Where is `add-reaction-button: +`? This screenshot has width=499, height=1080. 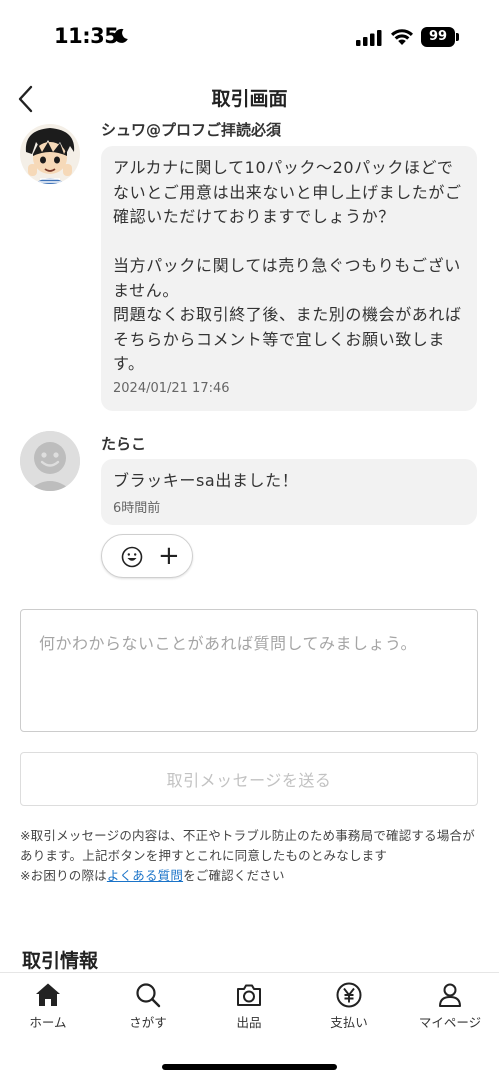 add-reaction-button: + is located at coordinates (147, 556).